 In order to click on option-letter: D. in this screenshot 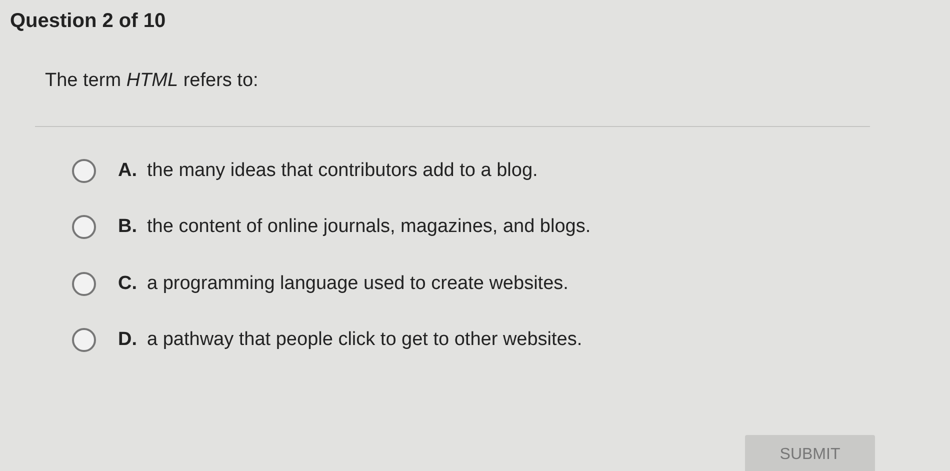, I will do `click(127, 340)`.